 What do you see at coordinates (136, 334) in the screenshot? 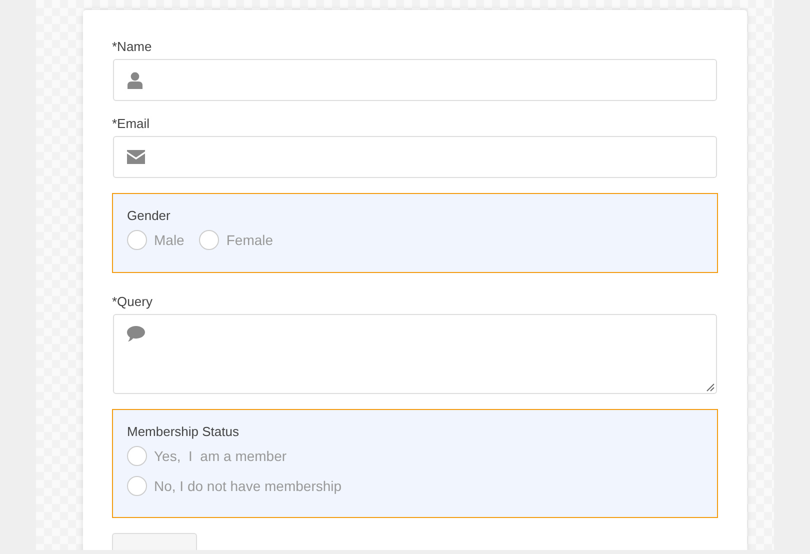
I see `speech-bubble-icon` at bounding box center [136, 334].